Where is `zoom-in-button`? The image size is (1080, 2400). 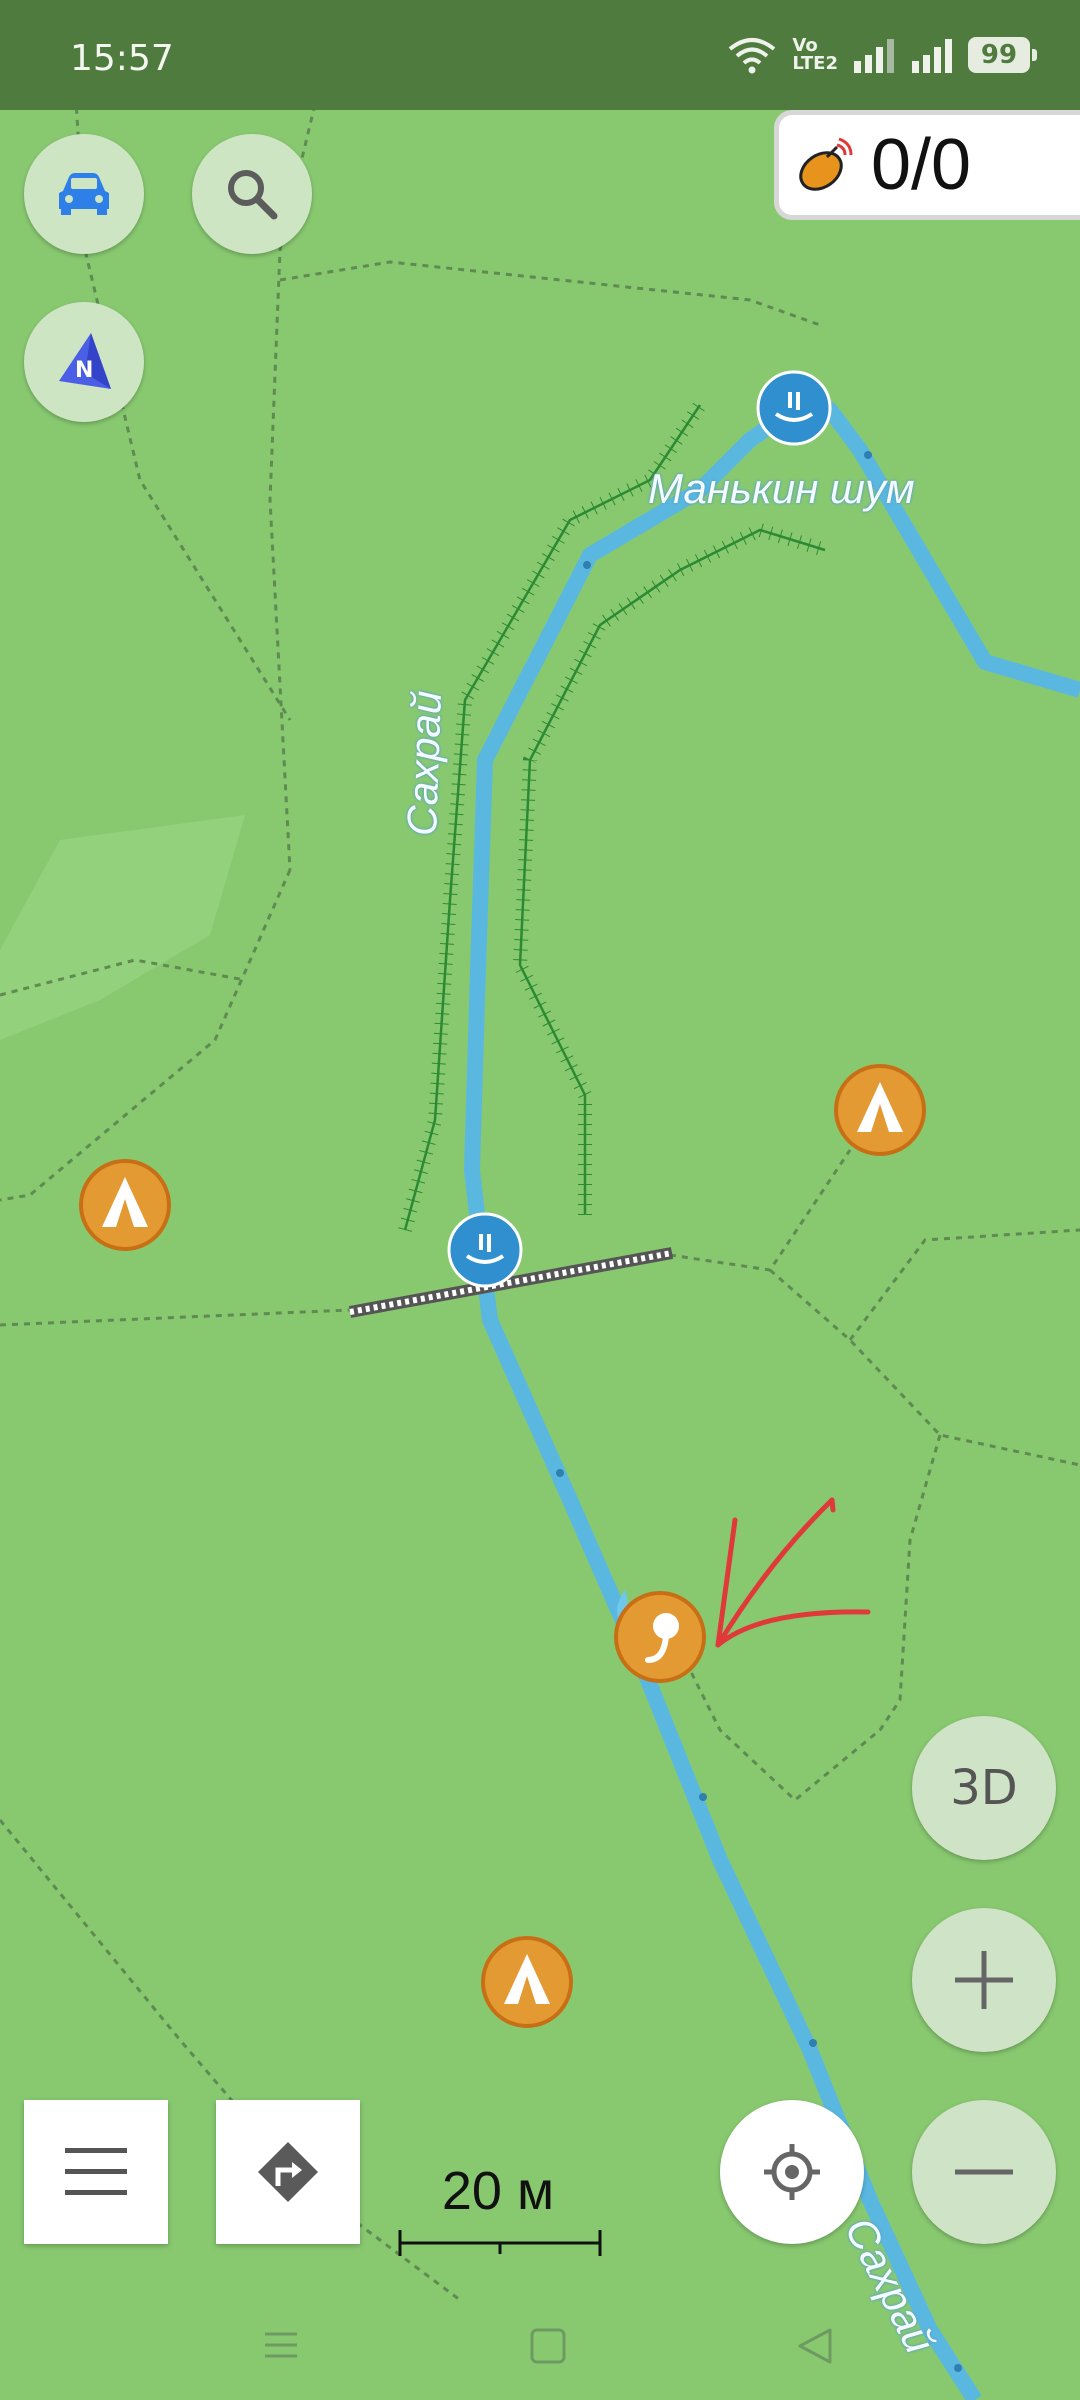
zoom-in-button is located at coordinates (984, 1980).